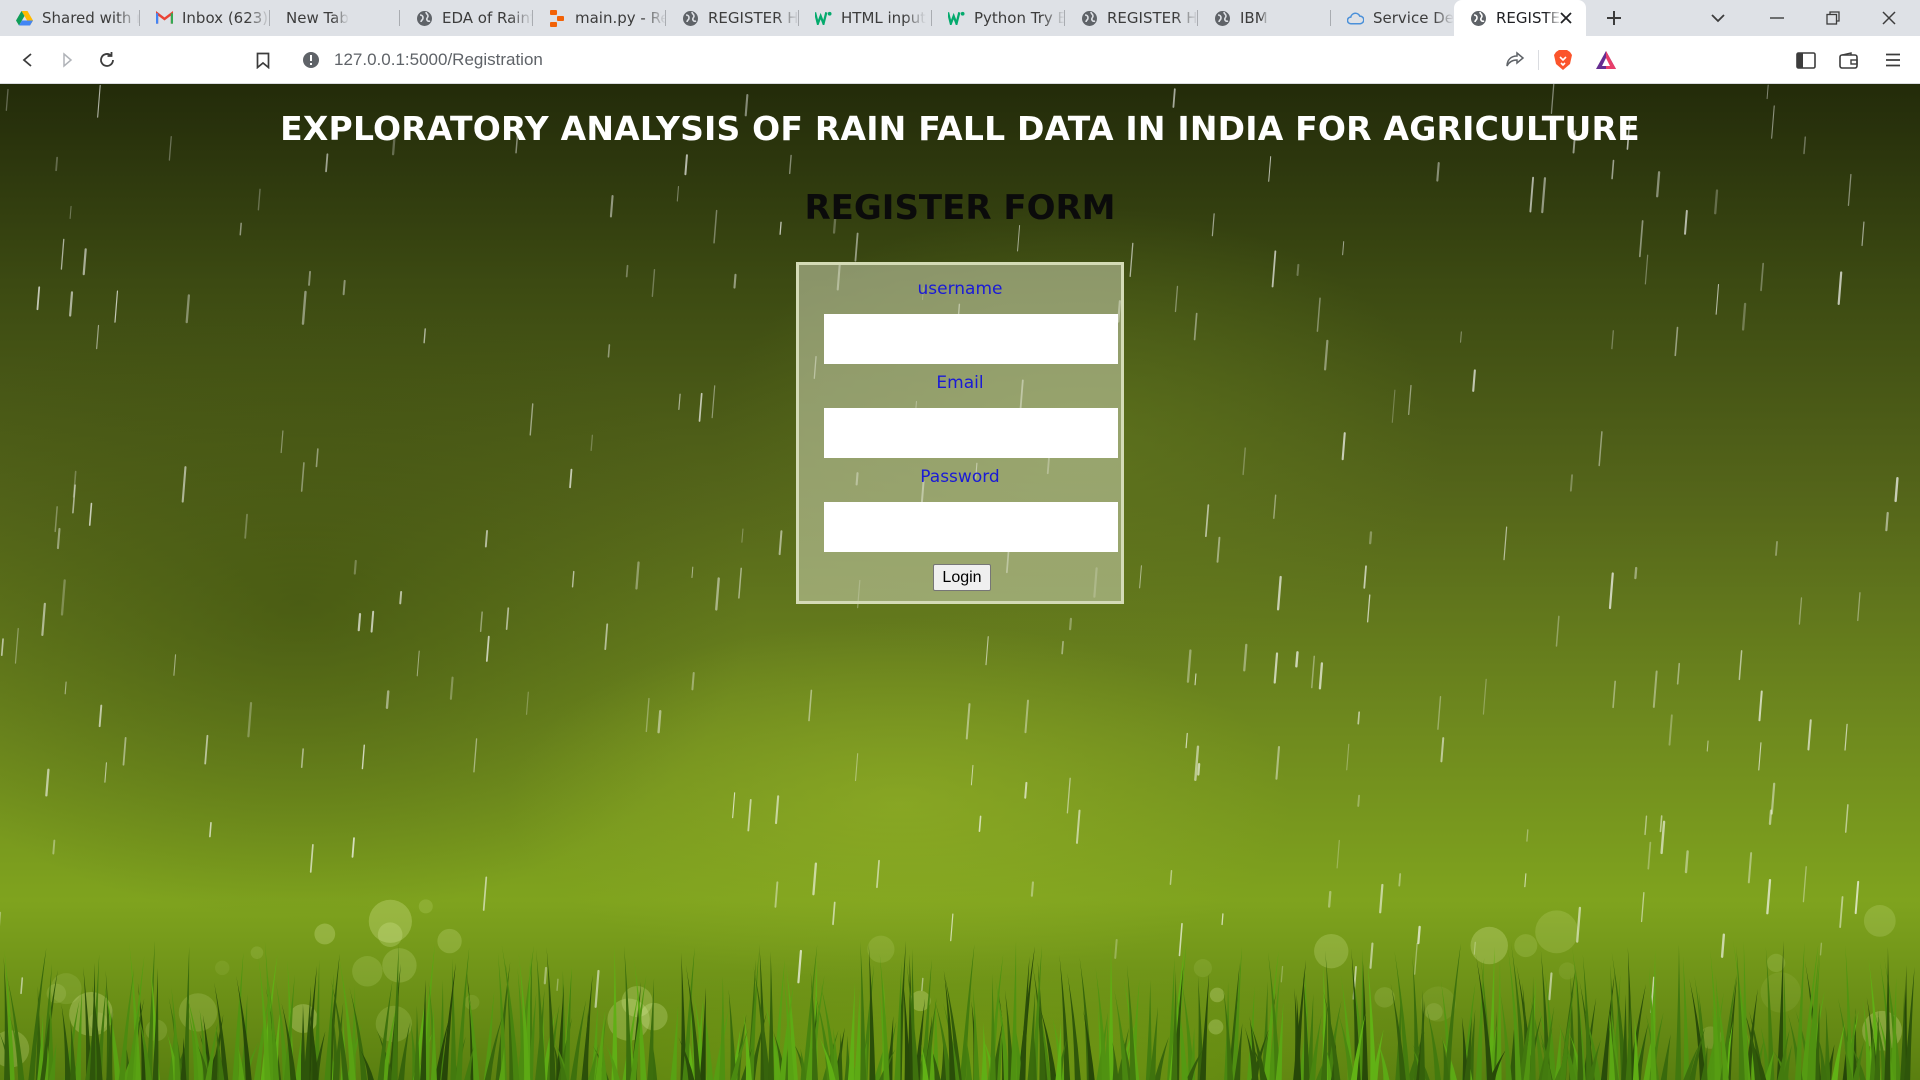 Image resolution: width=1920 pixels, height=1080 pixels. I want to click on brave-shields-button, so click(1563, 60).